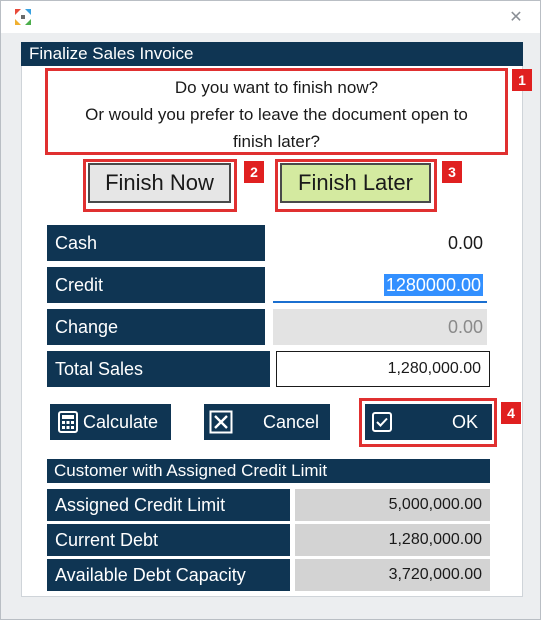 This screenshot has width=541, height=620. What do you see at coordinates (511, 413) in the screenshot?
I see `annotation-badge-4: 4` at bounding box center [511, 413].